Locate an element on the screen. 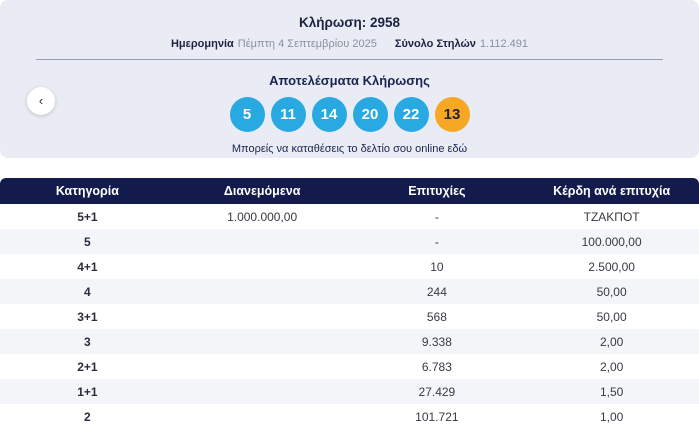 This screenshot has width=699, height=428. cell-winners: 244 is located at coordinates (436, 291).